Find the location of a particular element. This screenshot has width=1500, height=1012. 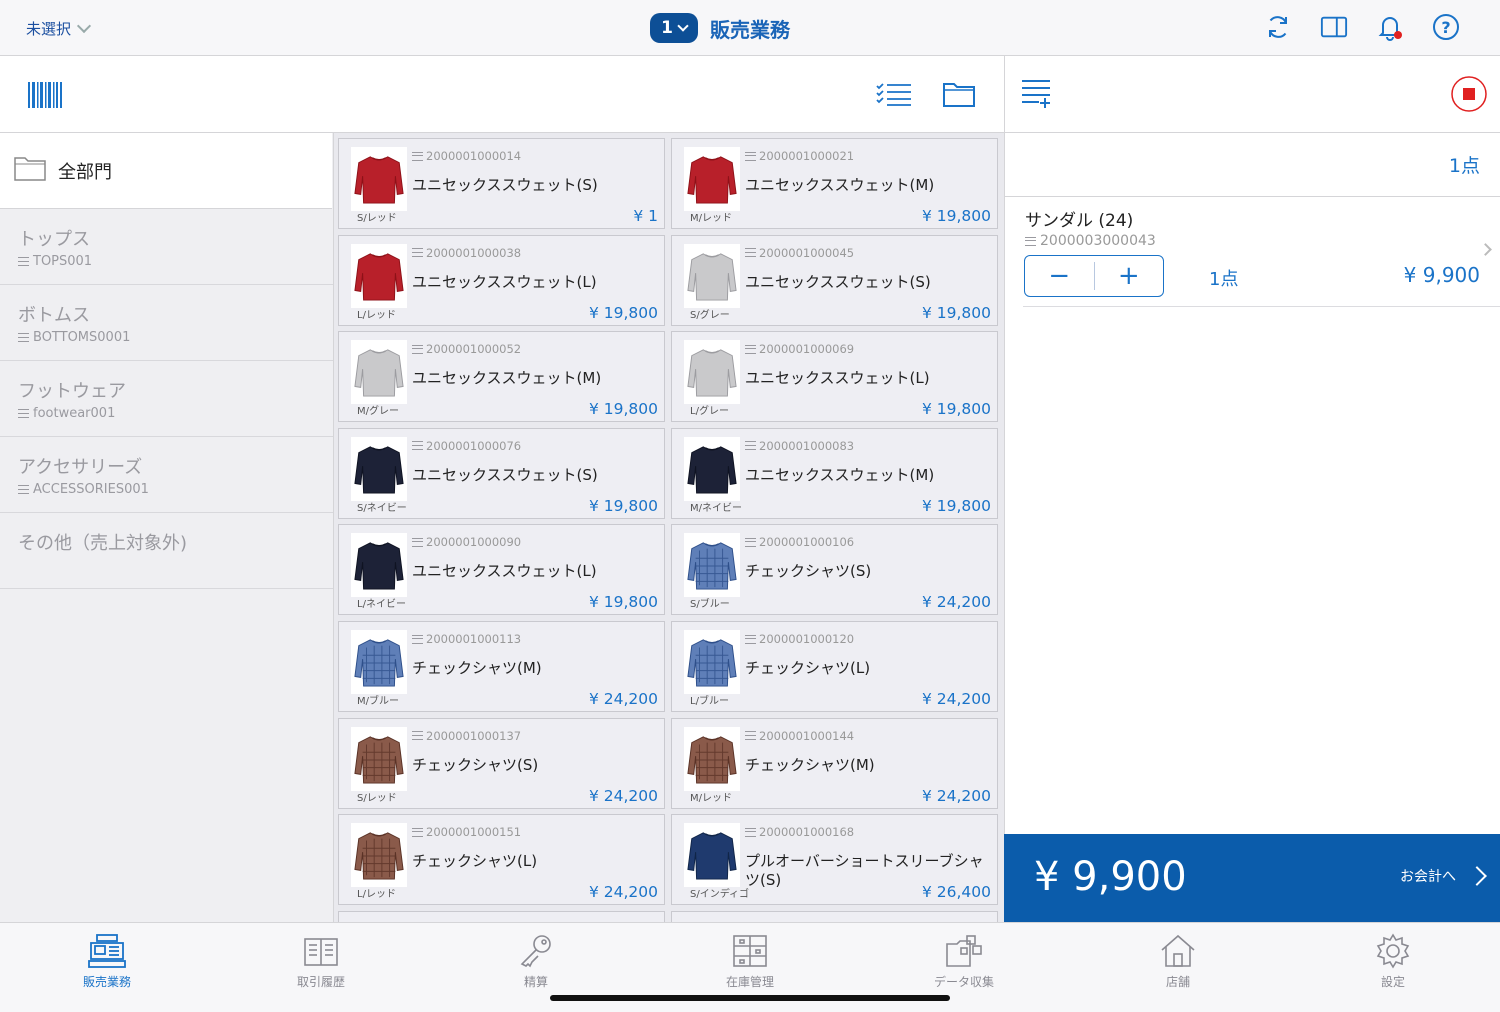

cart-item-price: ¥ 9,900 is located at coordinates (1441, 275).